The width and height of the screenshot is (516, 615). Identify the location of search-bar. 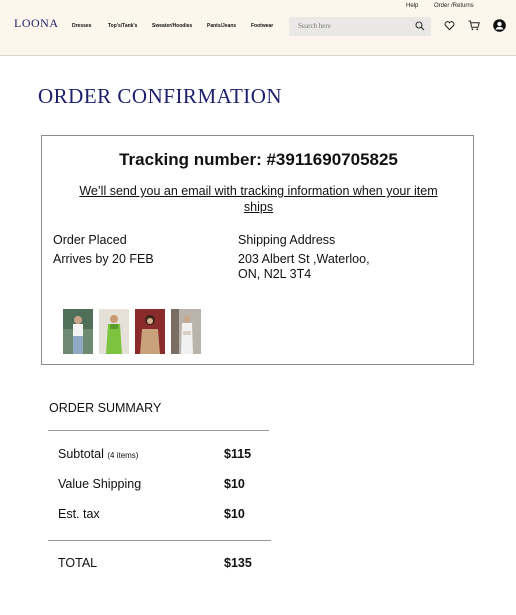
(360, 26).